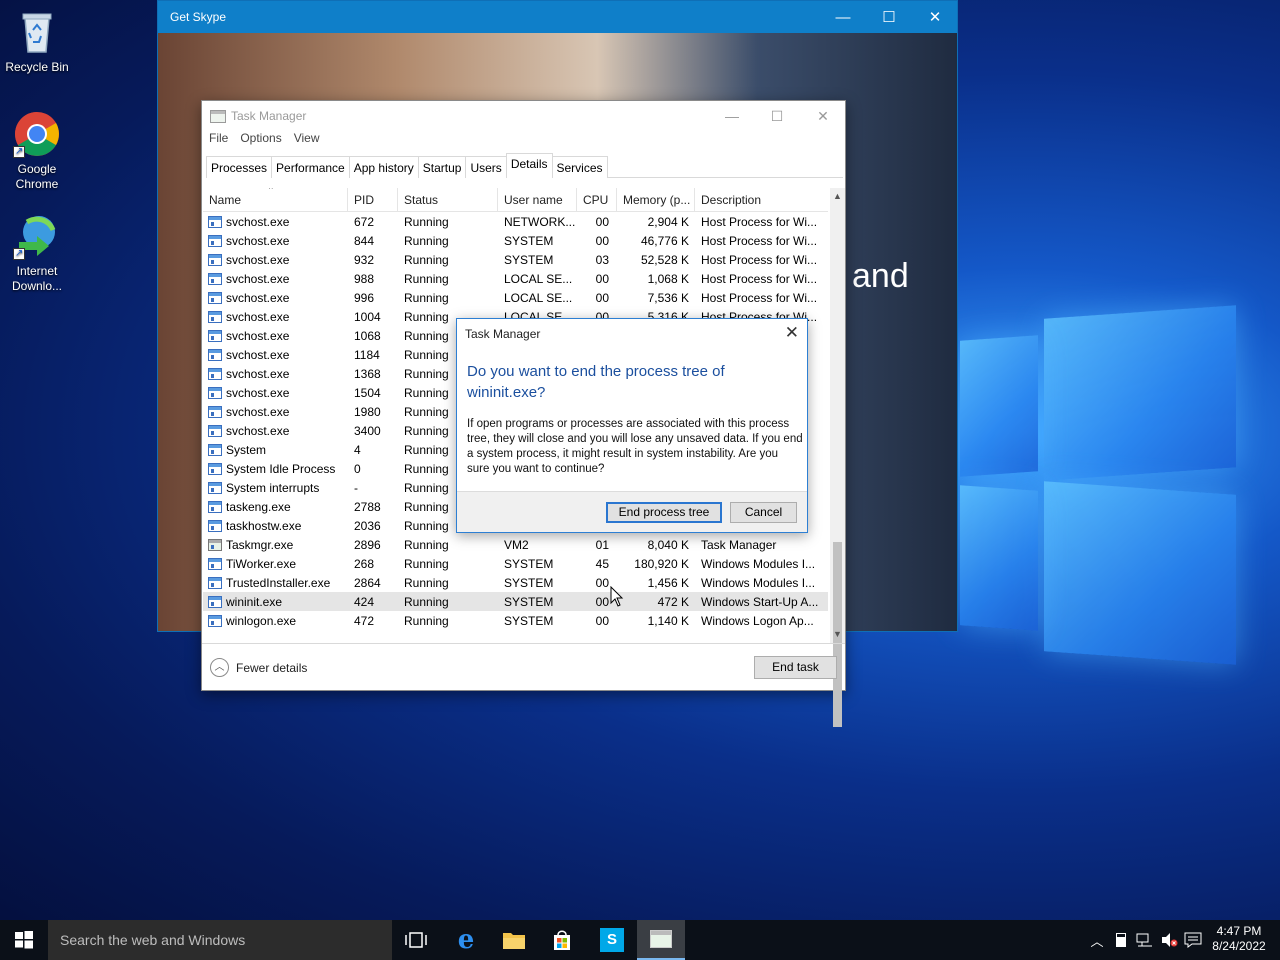 This screenshot has width=1280, height=960. What do you see at coordinates (1097, 940) in the screenshot?
I see `show-hidden-icons-chevron-icon: ︿` at bounding box center [1097, 940].